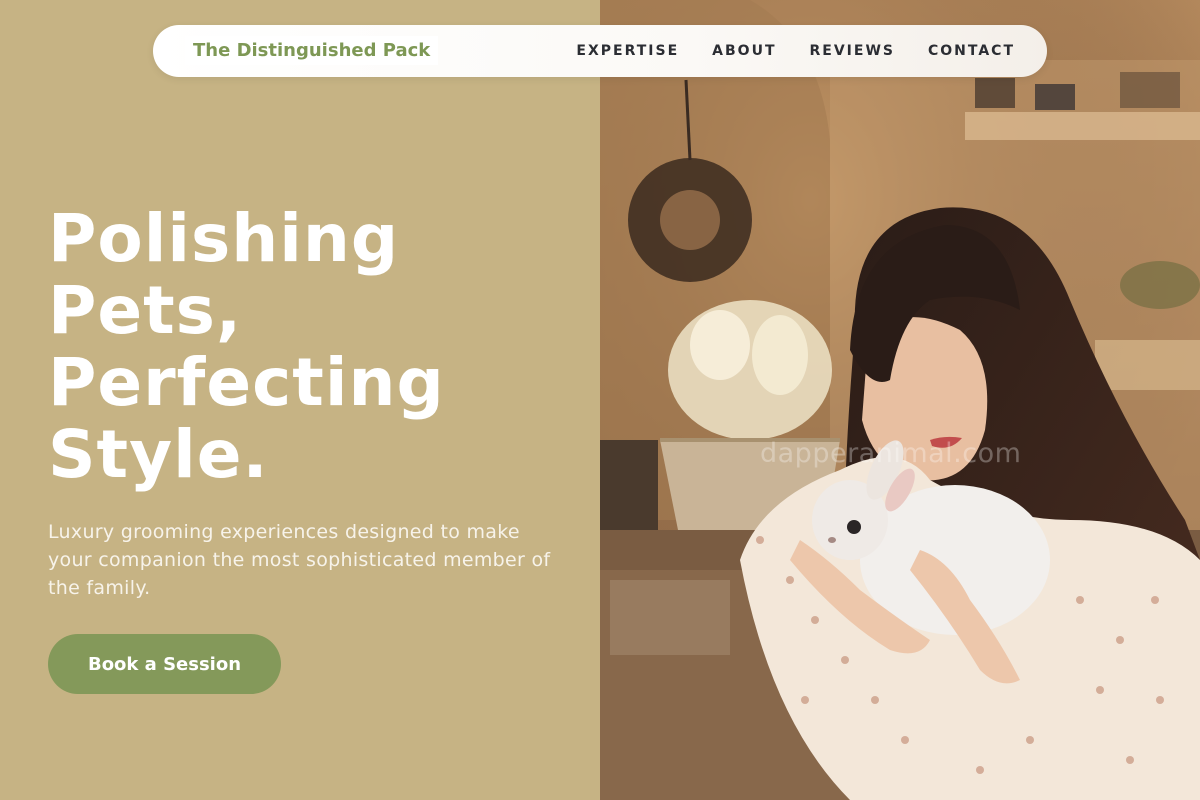 This screenshot has width=1200, height=800. What do you see at coordinates (312, 50) in the screenshot?
I see `brand-logo: The Distinguished Pack` at bounding box center [312, 50].